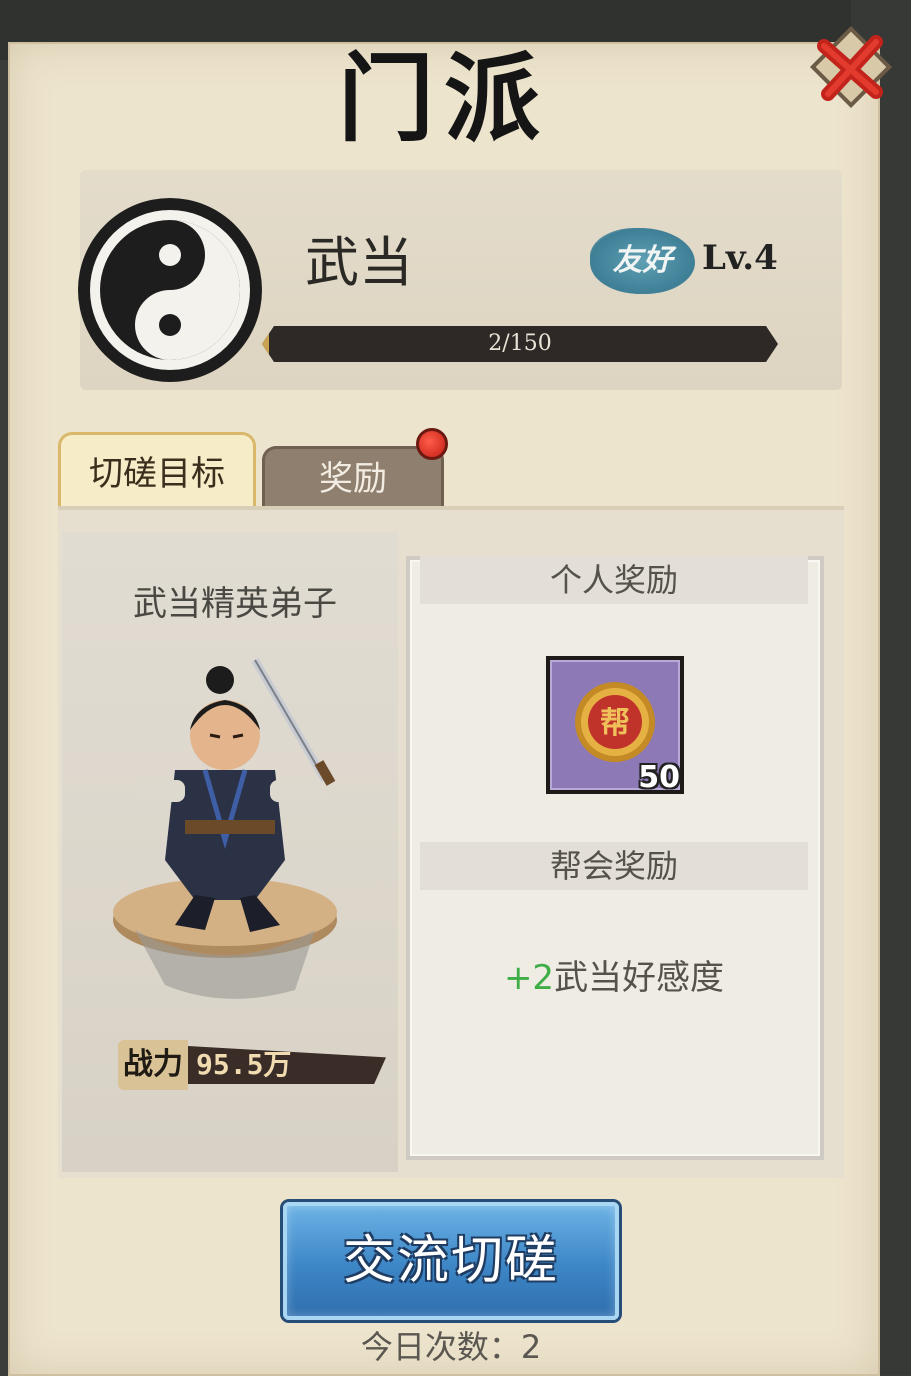 This screenshot has height=1376, width=911. What do you see at coordinates (529, 978) in the screenshot?
I see `favor-increment: +2` at bounding box center [529, 978].